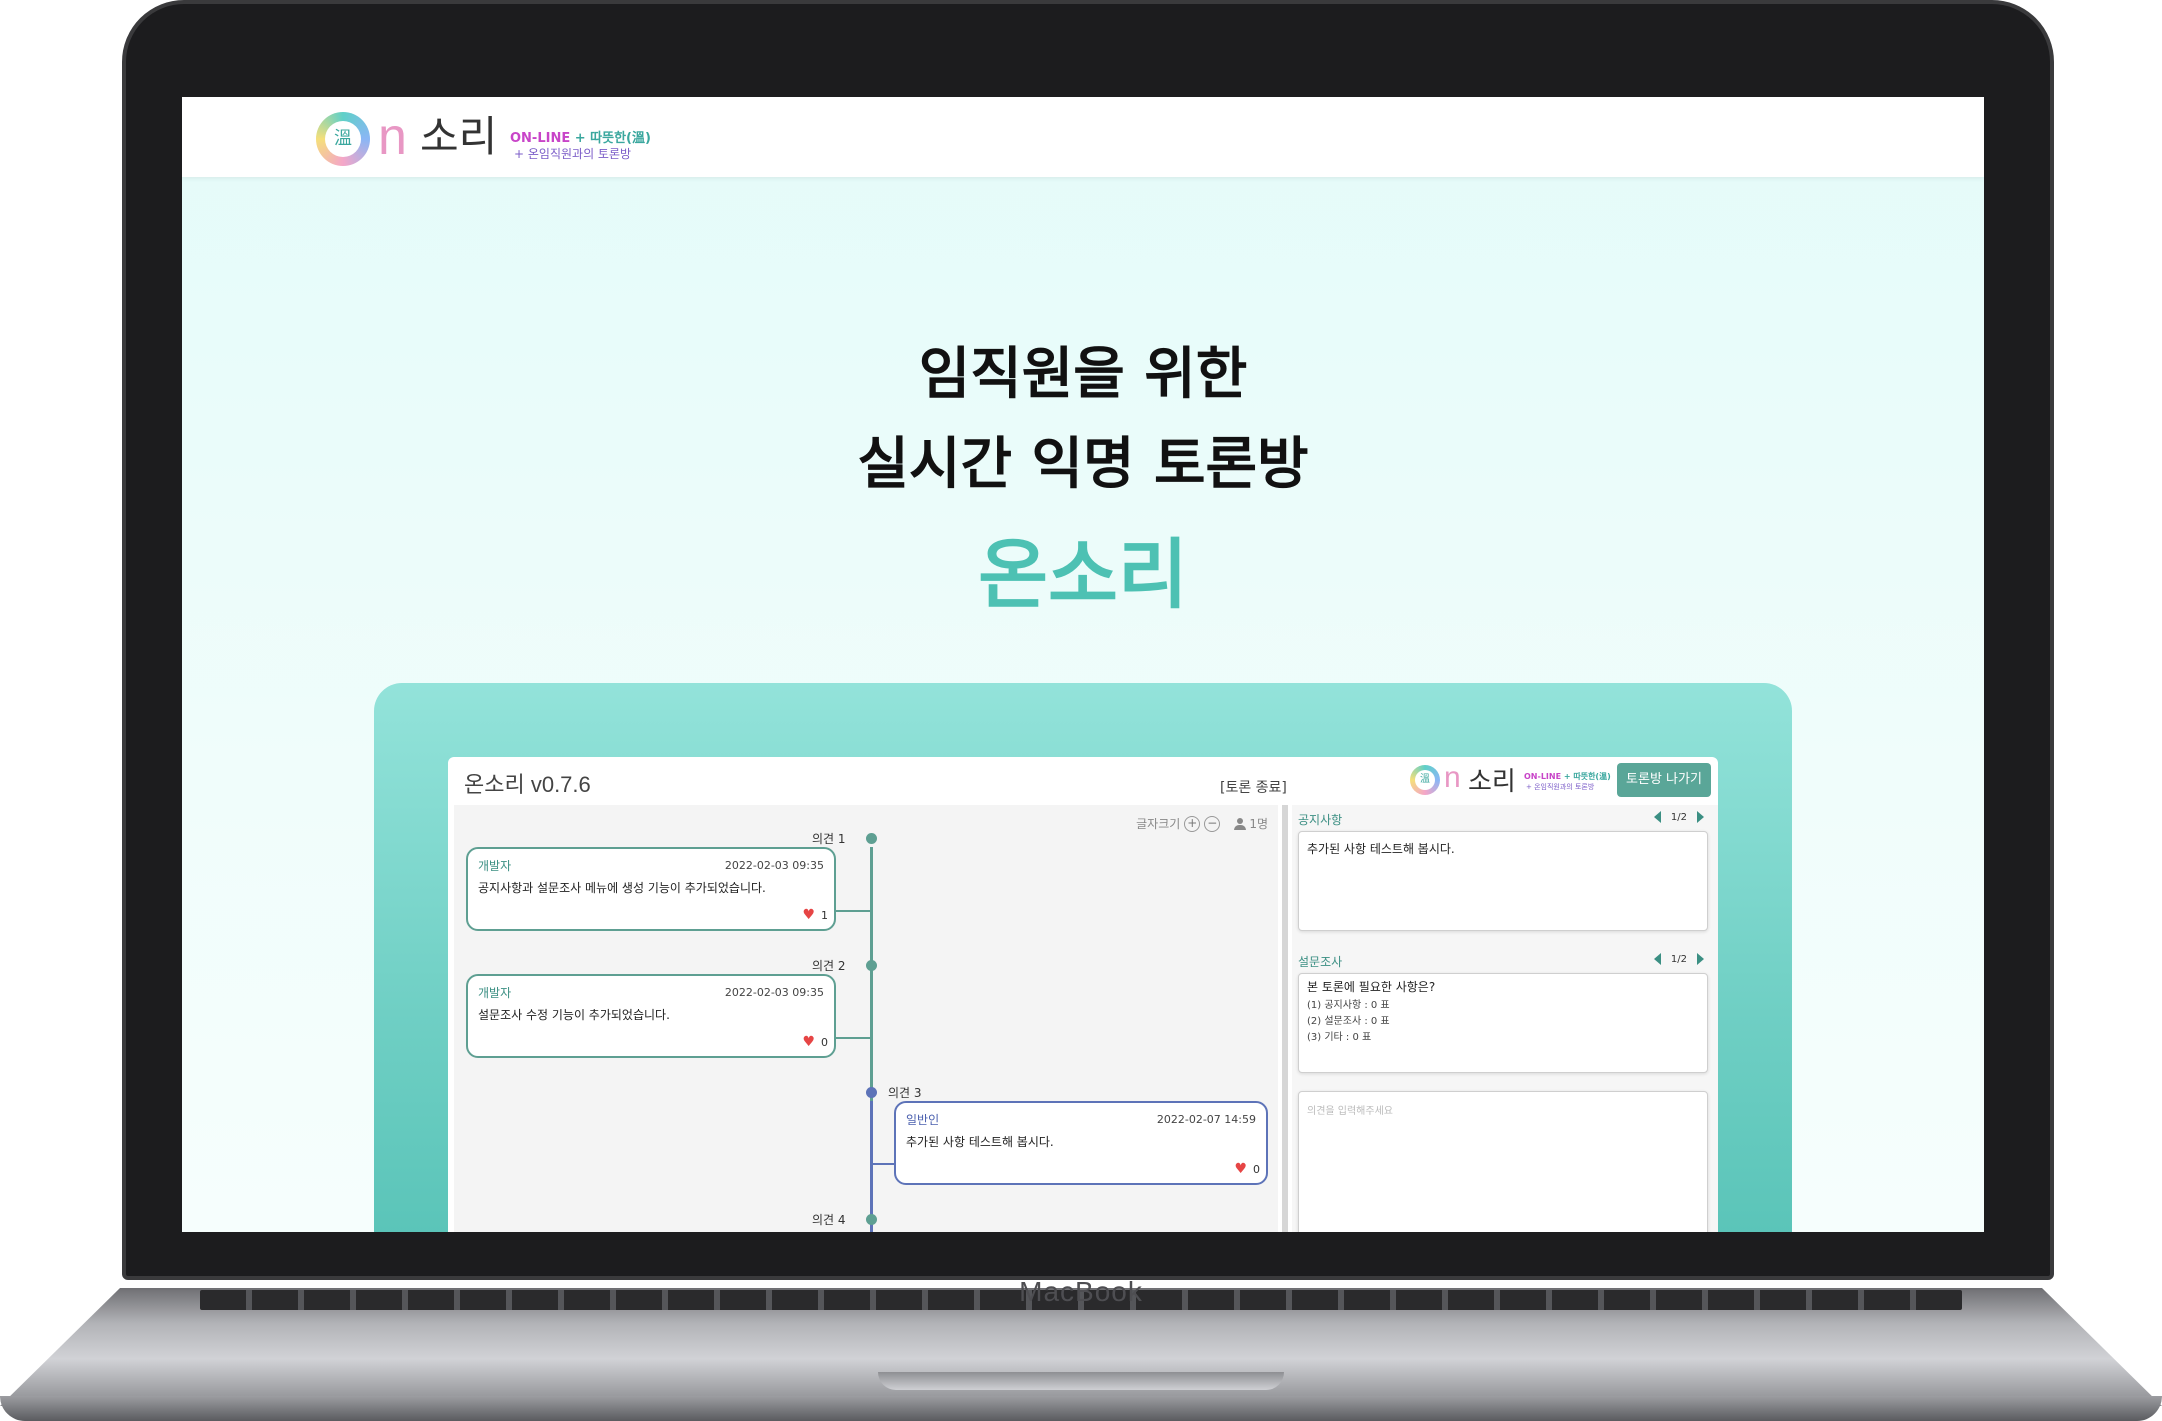 Image resolution: width=2162 pixels, height=1421 pixels. What do you see at coordinates (824, 915) in the screenshot?
I see `like-count: 1` at bounding box center [824, 915].